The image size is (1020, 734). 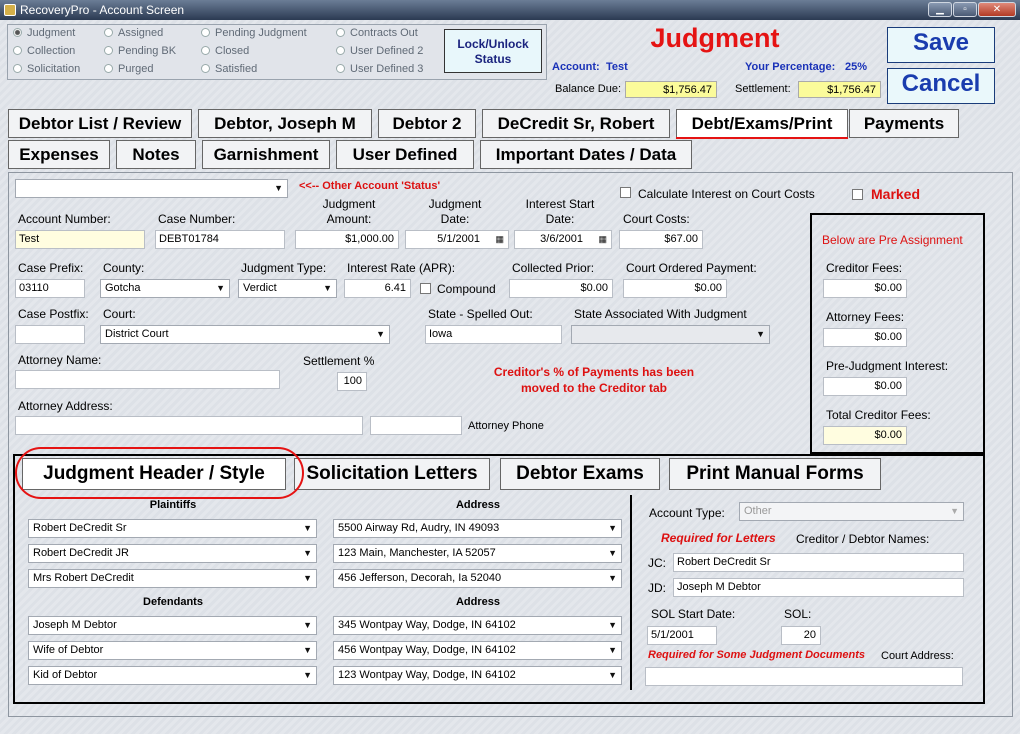 What do you see at coordinates (50, 334) in the screenshot?
I see `case-postfix-input` at bounding box center [50, 334].